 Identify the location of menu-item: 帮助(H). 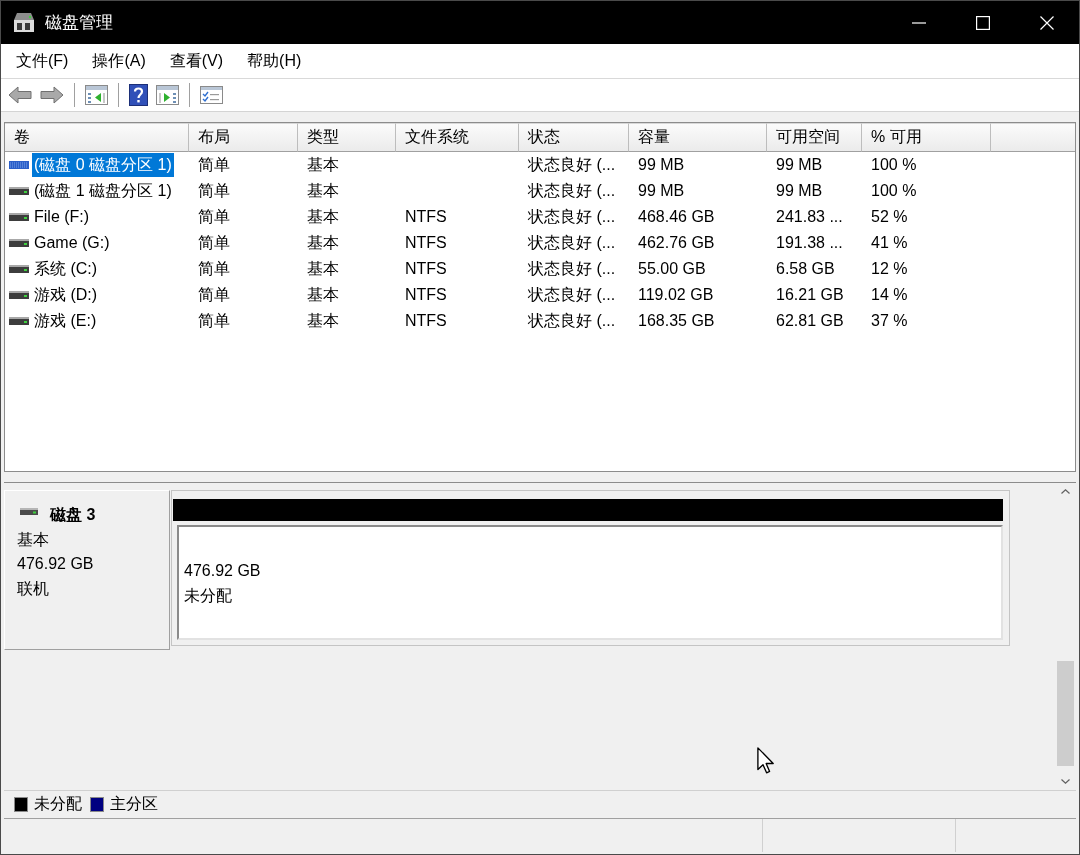
(274, 61).